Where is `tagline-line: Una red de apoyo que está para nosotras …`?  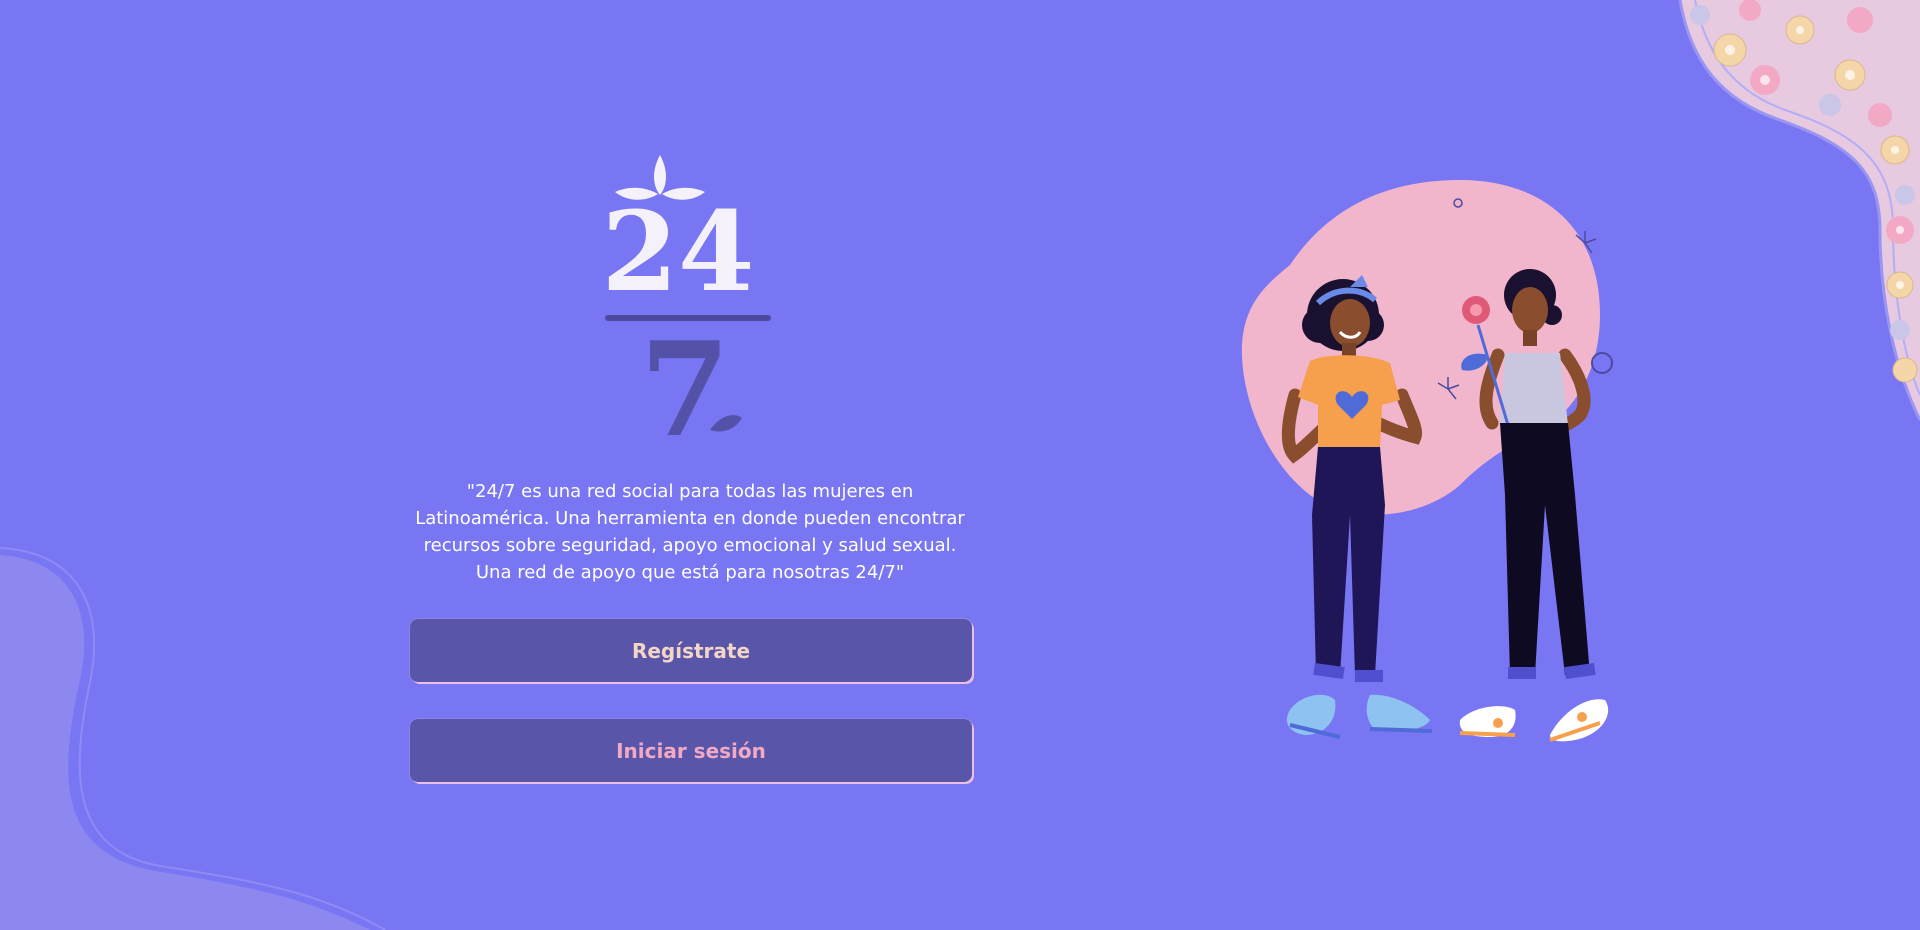
tagline-line: Una red de apoyo que está para nosotras … is located at coordinates (690, 572).